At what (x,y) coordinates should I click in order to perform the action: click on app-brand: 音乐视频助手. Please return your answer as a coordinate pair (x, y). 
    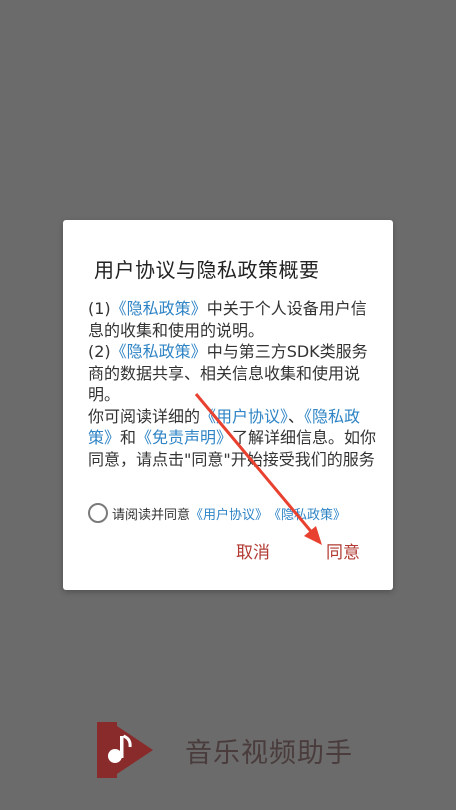
    Looking at the image, I should click on (224, 750).